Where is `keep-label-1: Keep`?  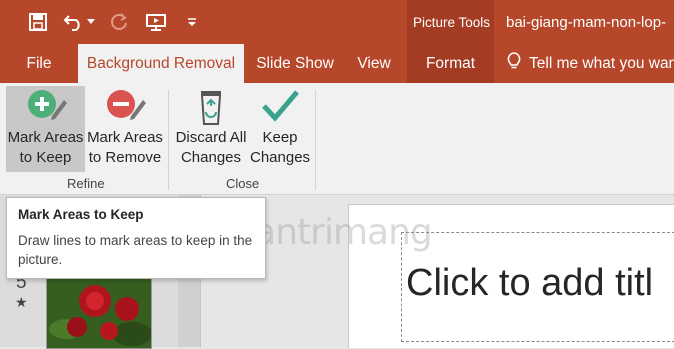
keep-label-1: Keep is located at coordinates (280, 137).